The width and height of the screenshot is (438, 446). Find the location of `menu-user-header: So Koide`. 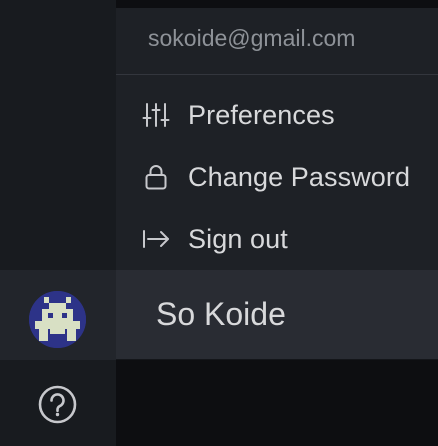

menu-user-header: So Koide is located at coordinates (277, 314).